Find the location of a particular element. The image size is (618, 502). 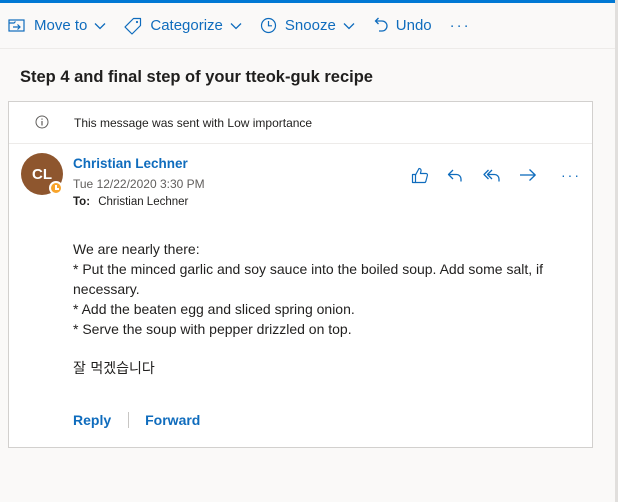

move-to-button: Move to is located at coordinates (57, 26).